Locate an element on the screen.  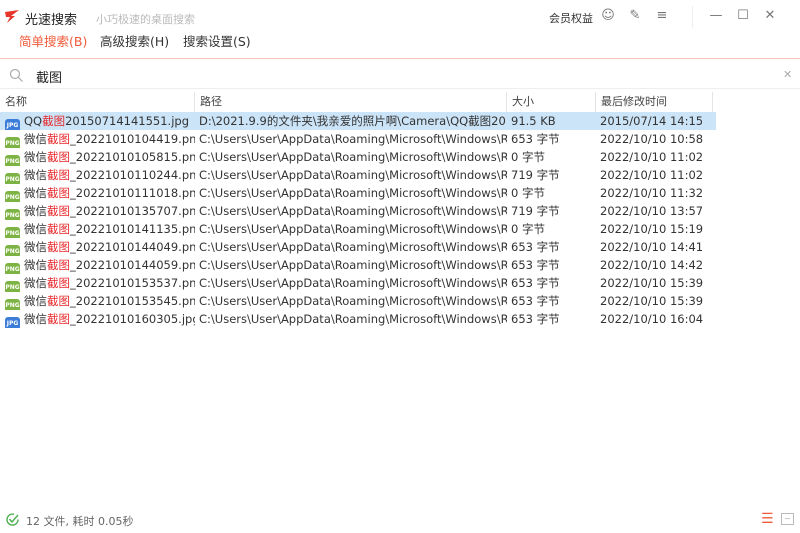
file-modified: 2022/10/10 11:02 is located at coordinates (652, 157).